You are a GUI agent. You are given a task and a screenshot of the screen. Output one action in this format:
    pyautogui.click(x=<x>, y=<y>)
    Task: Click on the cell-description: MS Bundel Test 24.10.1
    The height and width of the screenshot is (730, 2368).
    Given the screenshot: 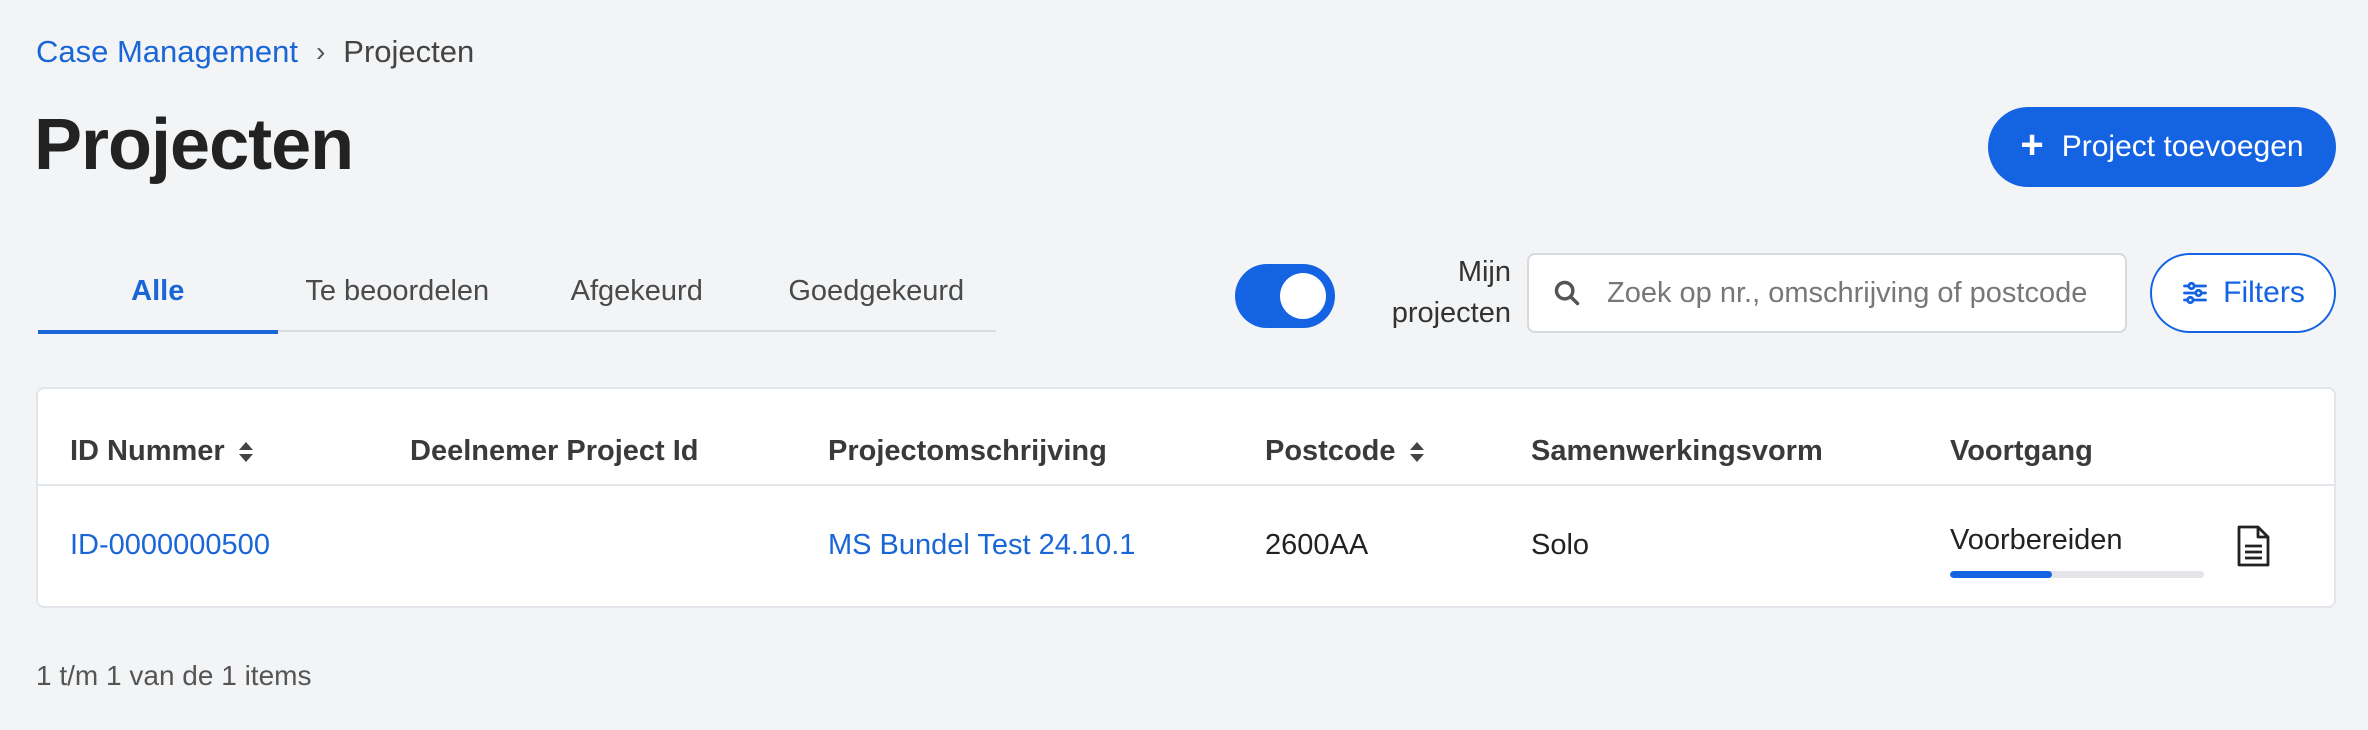 What is the action you would take?
    pyautogui.click(x=981, y=545)
    